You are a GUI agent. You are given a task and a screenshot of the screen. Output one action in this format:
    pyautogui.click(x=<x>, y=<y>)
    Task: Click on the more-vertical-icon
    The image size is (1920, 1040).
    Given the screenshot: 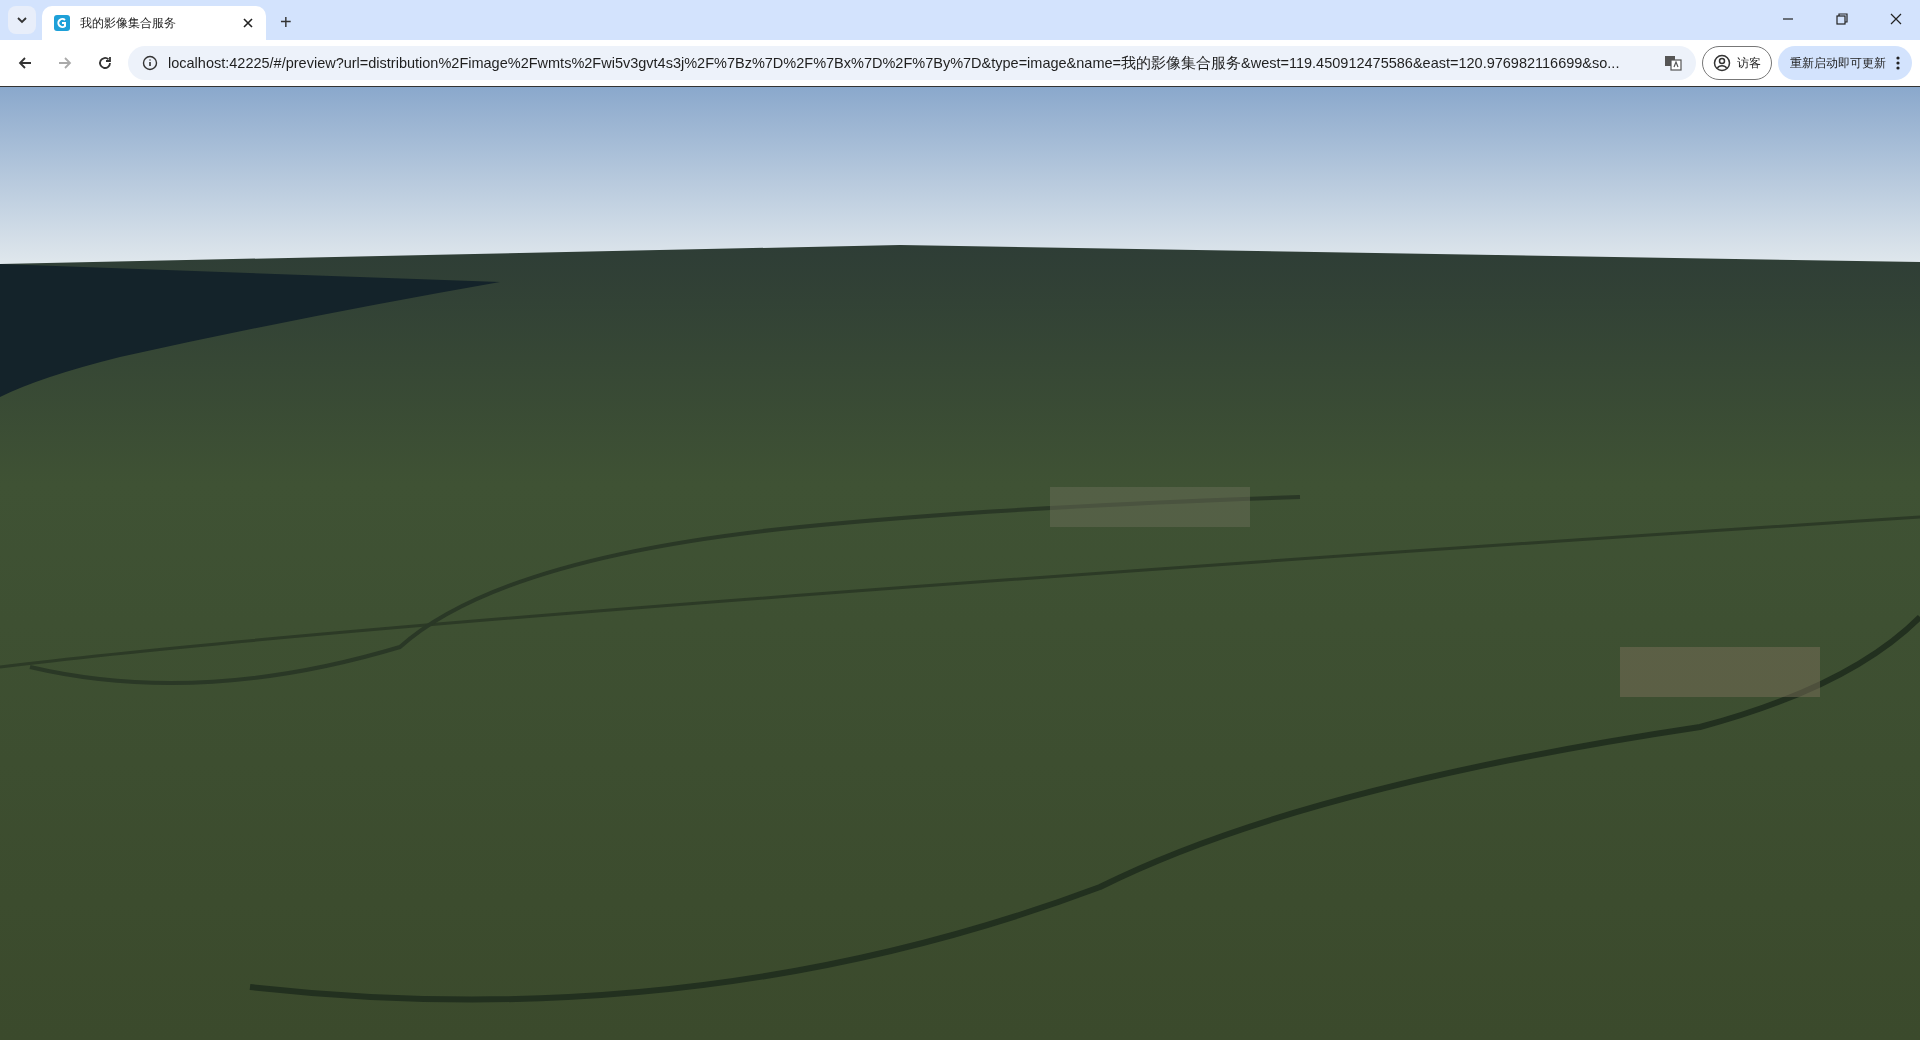 What is the action you would take?
    pyautogui.click(x=1898, y=63)
    